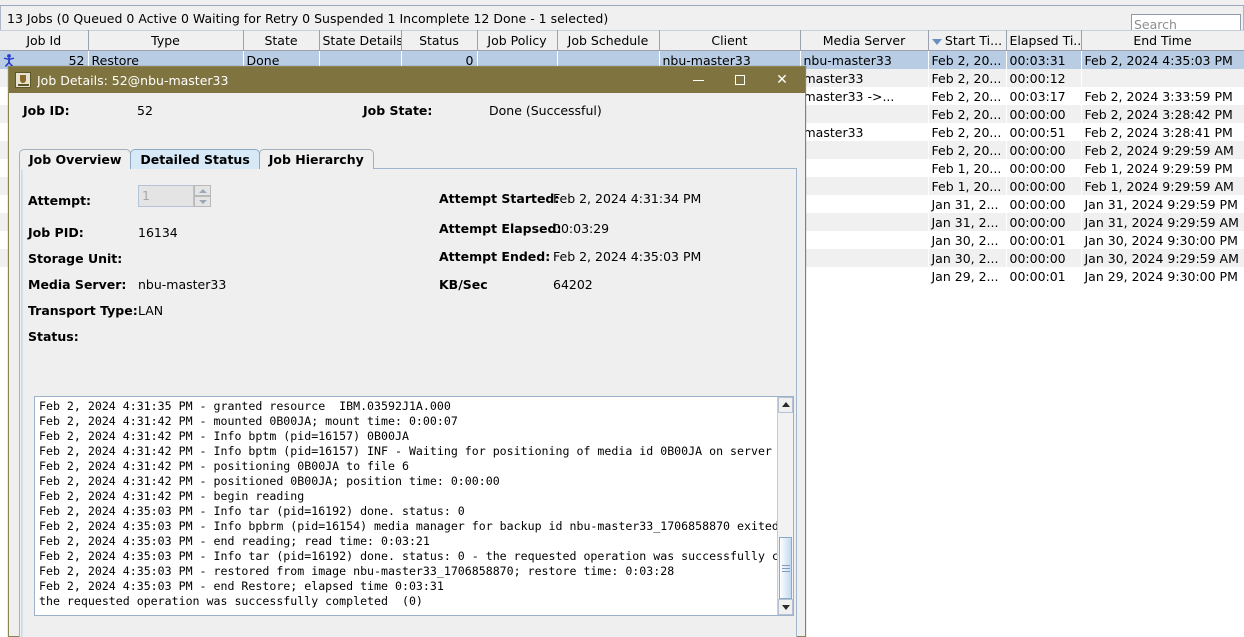  Describe the element at coordinates (1043, 59) in the screenshot. I see `cell-elapsed-time: 00:03:31` at that location.